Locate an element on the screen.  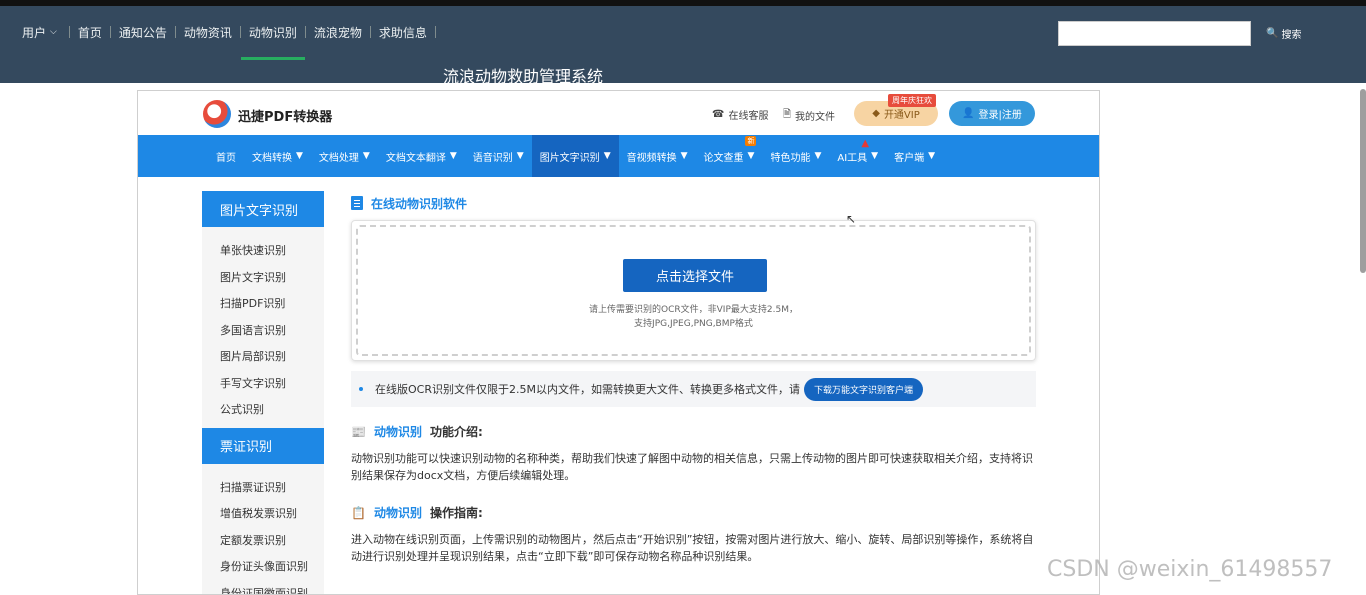
guide-heading: 📋 动物识别 操作指南: is located at coordinates (693, 512).